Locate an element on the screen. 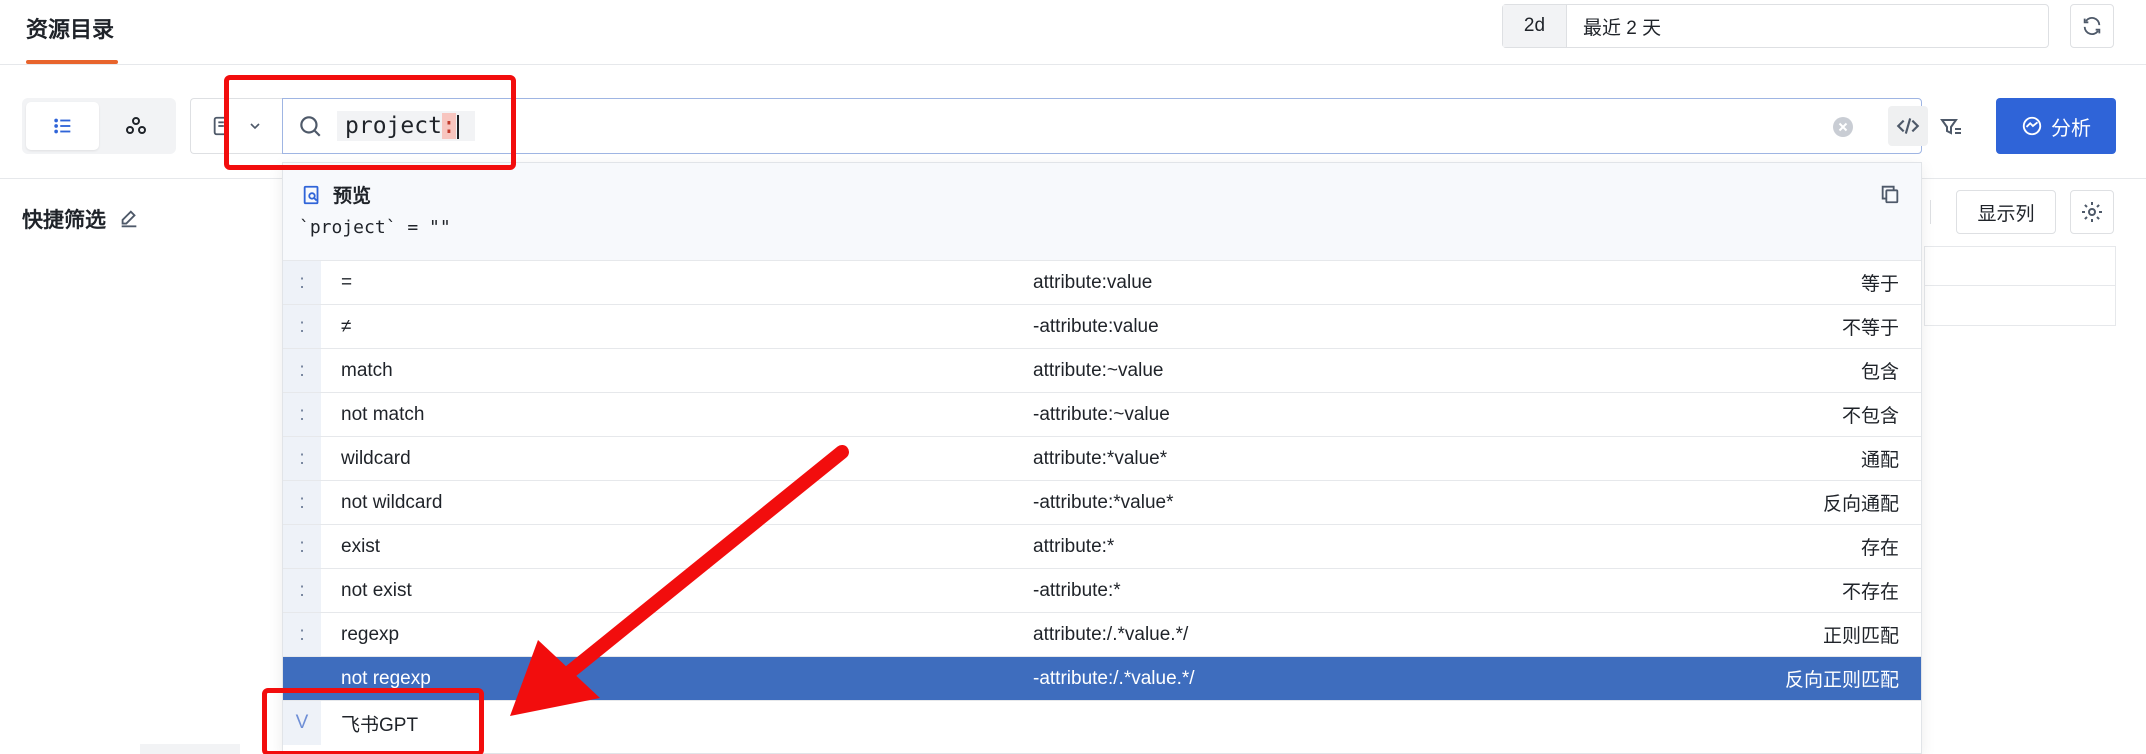  analyze-label: 分析 is located at coordinates (2071, 128).